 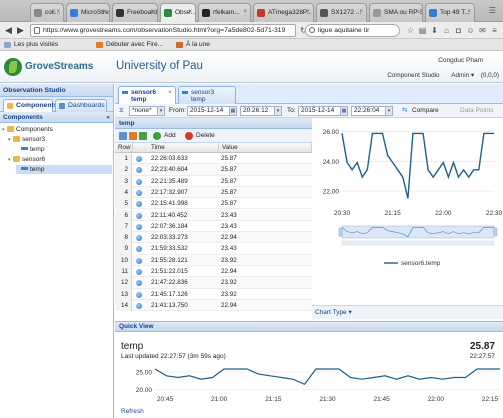 What do you see at coordinates (60, 139) in the screenshot?
I see `tree-node-sensor3: ▾ sensor3` at bounding box center [60, 139].